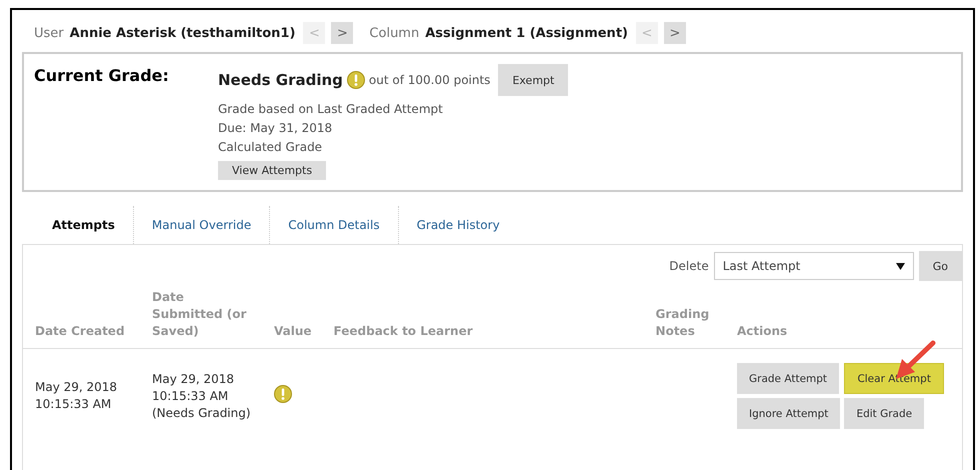 This screenshot has width=979, height=470. What do you see at coordinates (280, 80) in the screenshot?
I see `grade-status: Needs Grading` at bounding box center [280, 80].